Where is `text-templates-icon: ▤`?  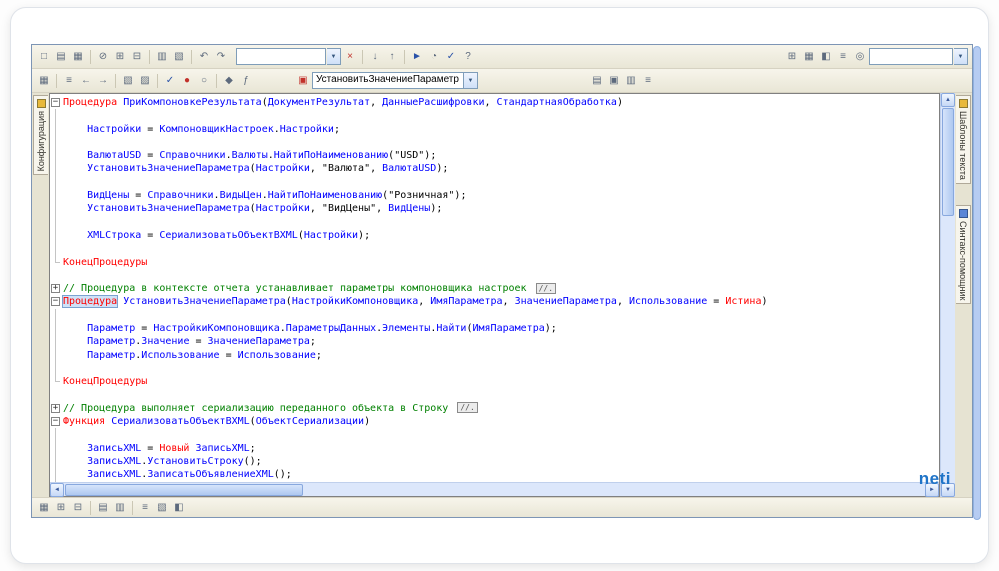 text-templates-icon: ▤ is located at coordinates (597, 81).